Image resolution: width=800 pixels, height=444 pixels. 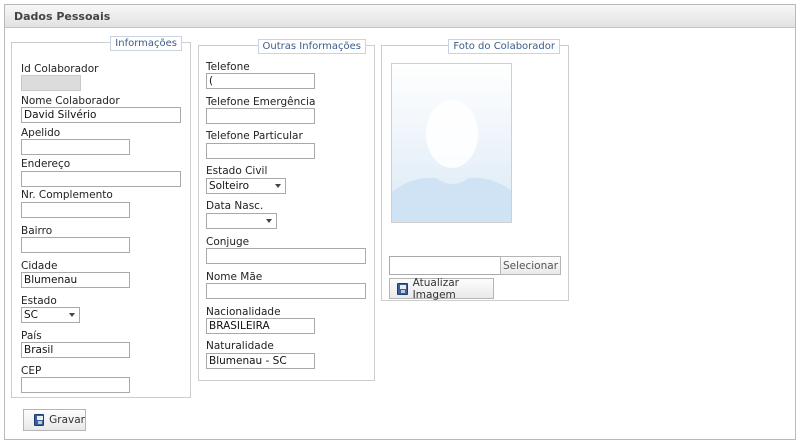 What do you see at coordinates (51, 83) in the screenshot?
I see `id-colaborador-field` at bounding box center [51, 83].